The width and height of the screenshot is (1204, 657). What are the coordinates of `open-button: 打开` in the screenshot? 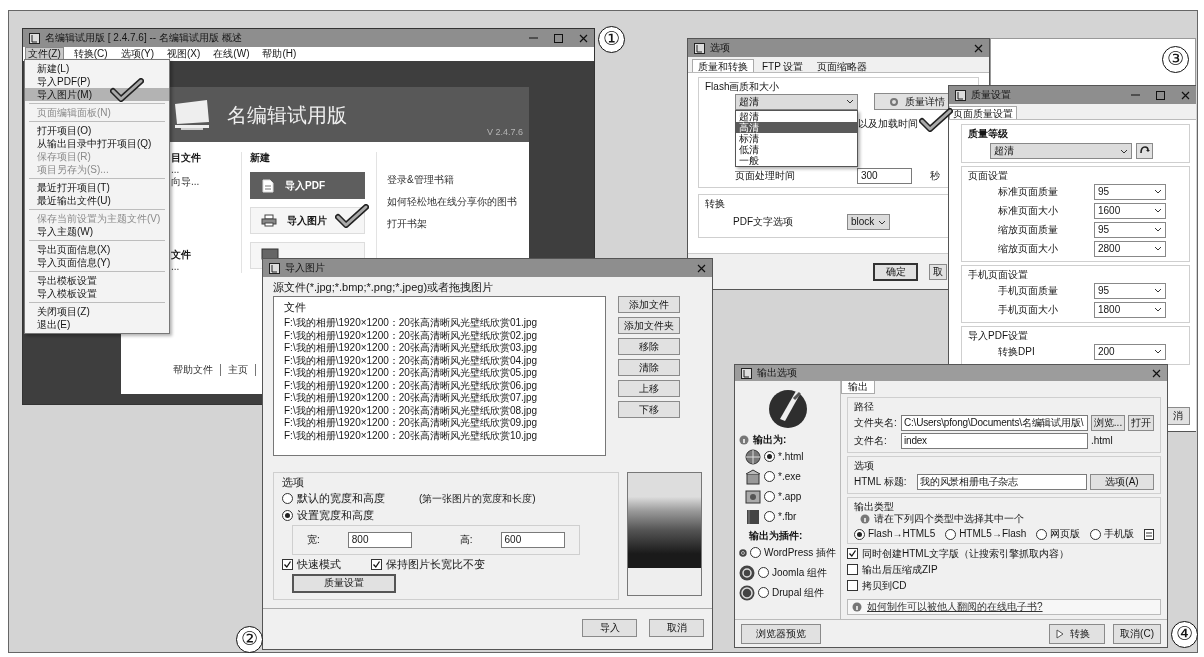 It's located at (1141, 423).